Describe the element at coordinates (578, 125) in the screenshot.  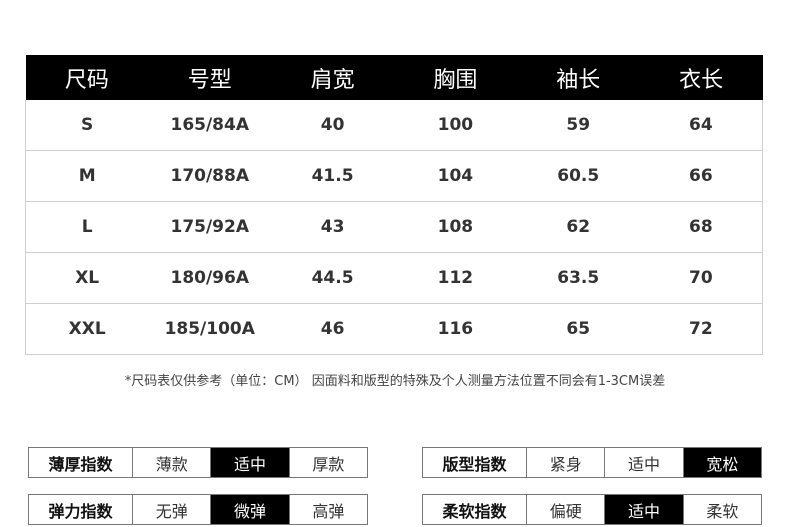
I see `cell-sleeve: 59` at that location.